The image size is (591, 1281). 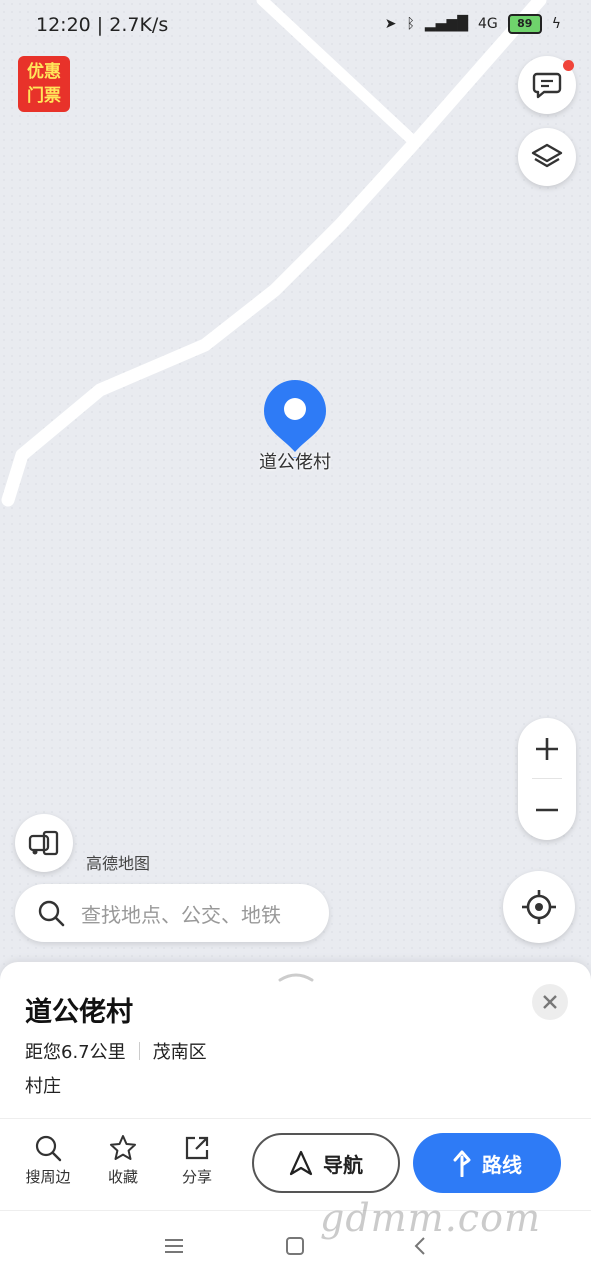 I want to click on favorite-button: 收藏, so click(x=123, y=1160).